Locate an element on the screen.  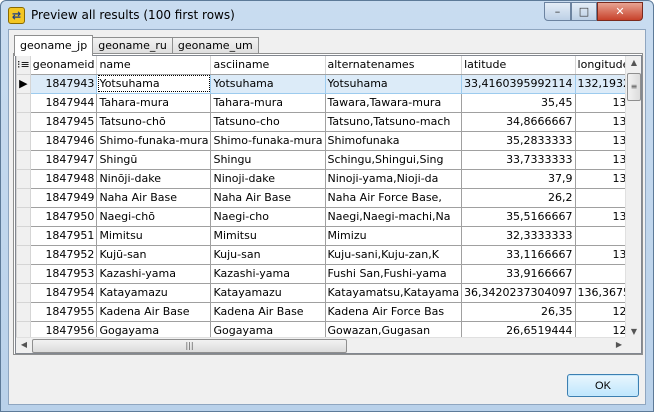
cell-alternatenames: Schingu,Shingui,Sing is located at coordinates (393, 159).